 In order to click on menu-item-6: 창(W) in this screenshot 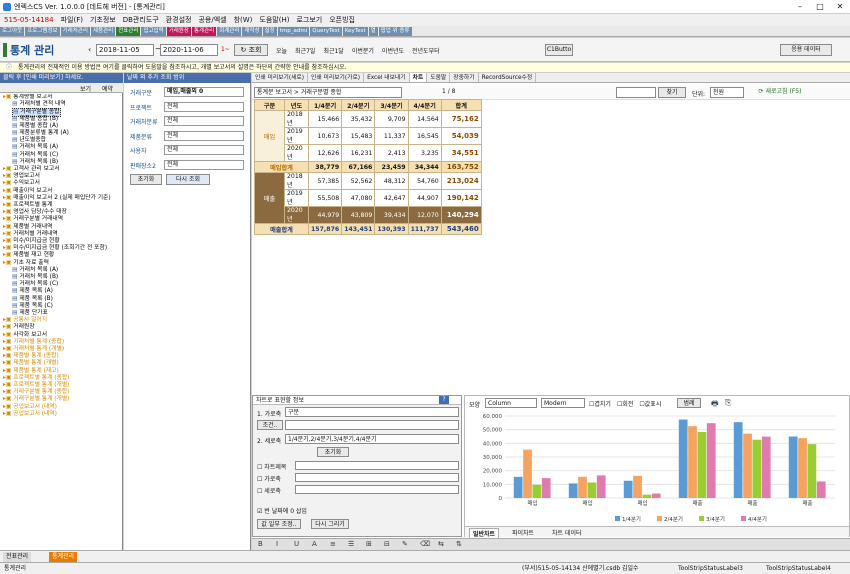, I will do `click(243, 20)`.